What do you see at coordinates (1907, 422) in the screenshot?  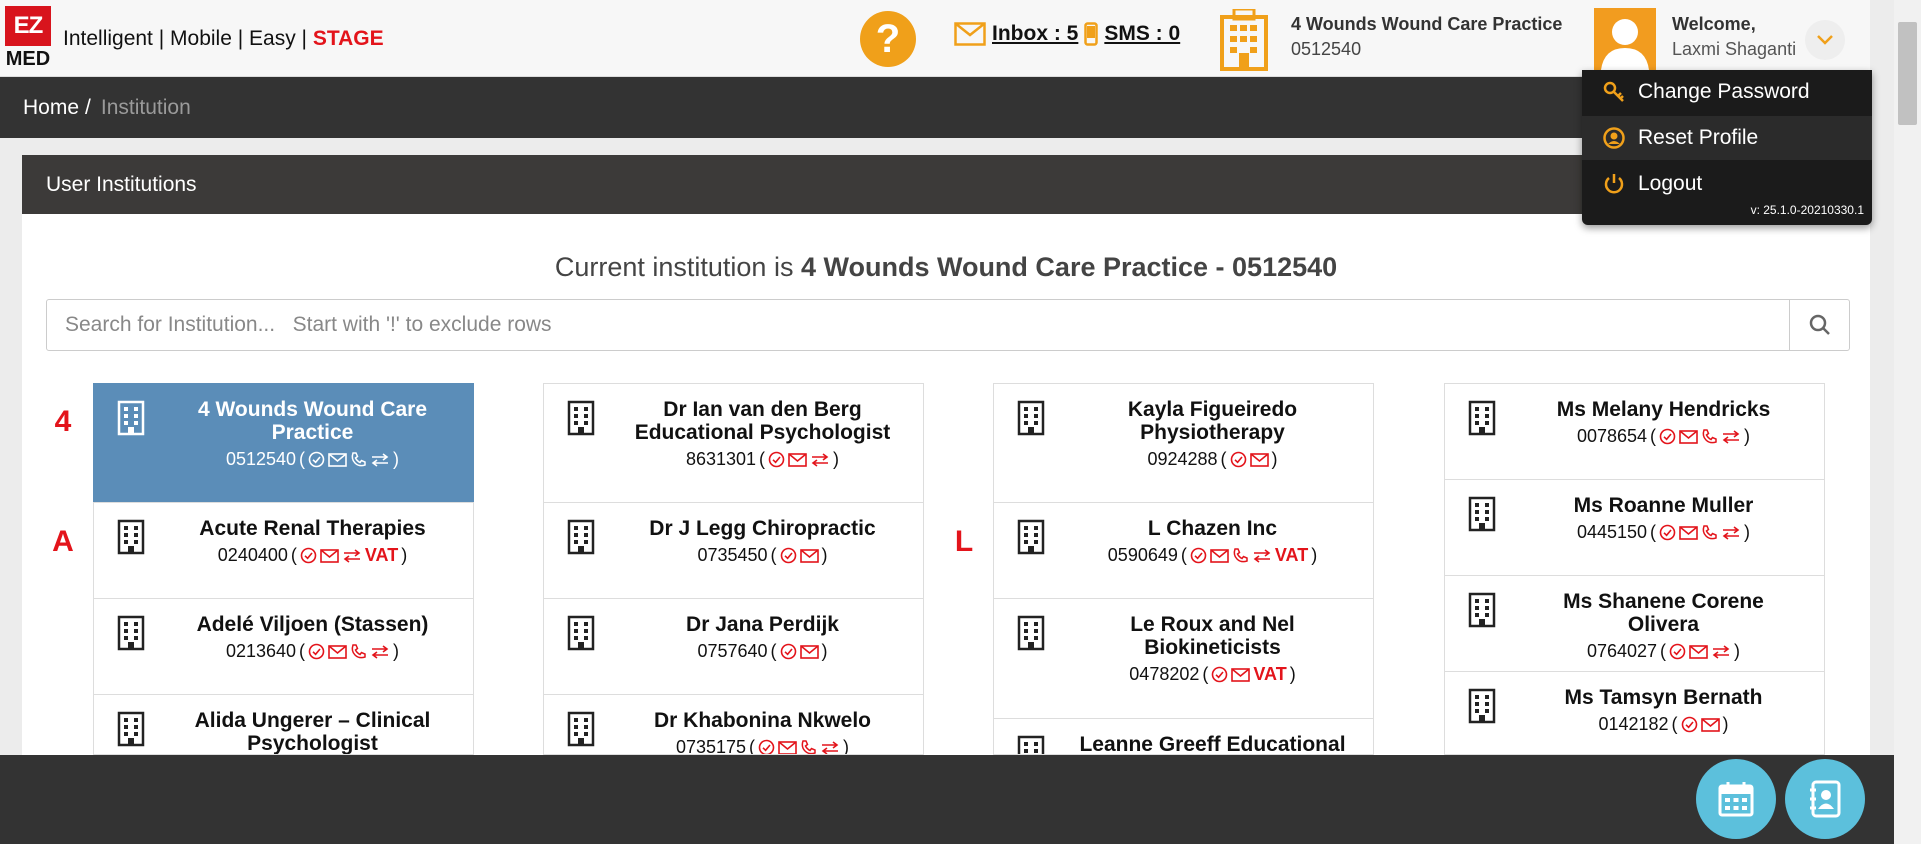 I see `page-scrollbar` at bounding box center [1907, 422].